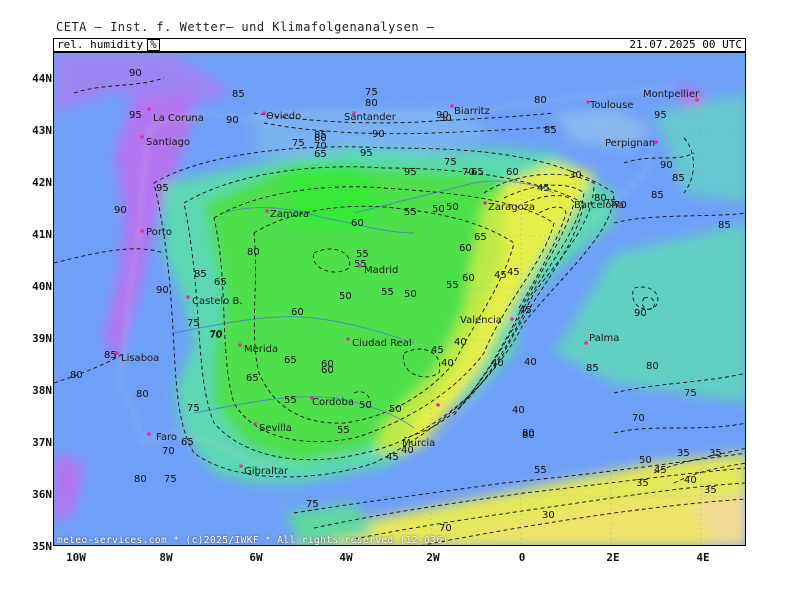 This screenshot has width=800, height=600. What do you see at coordinates (261, 349) in the screenshot?
I see `city-label: Merida` at bounding box center [261, 349].